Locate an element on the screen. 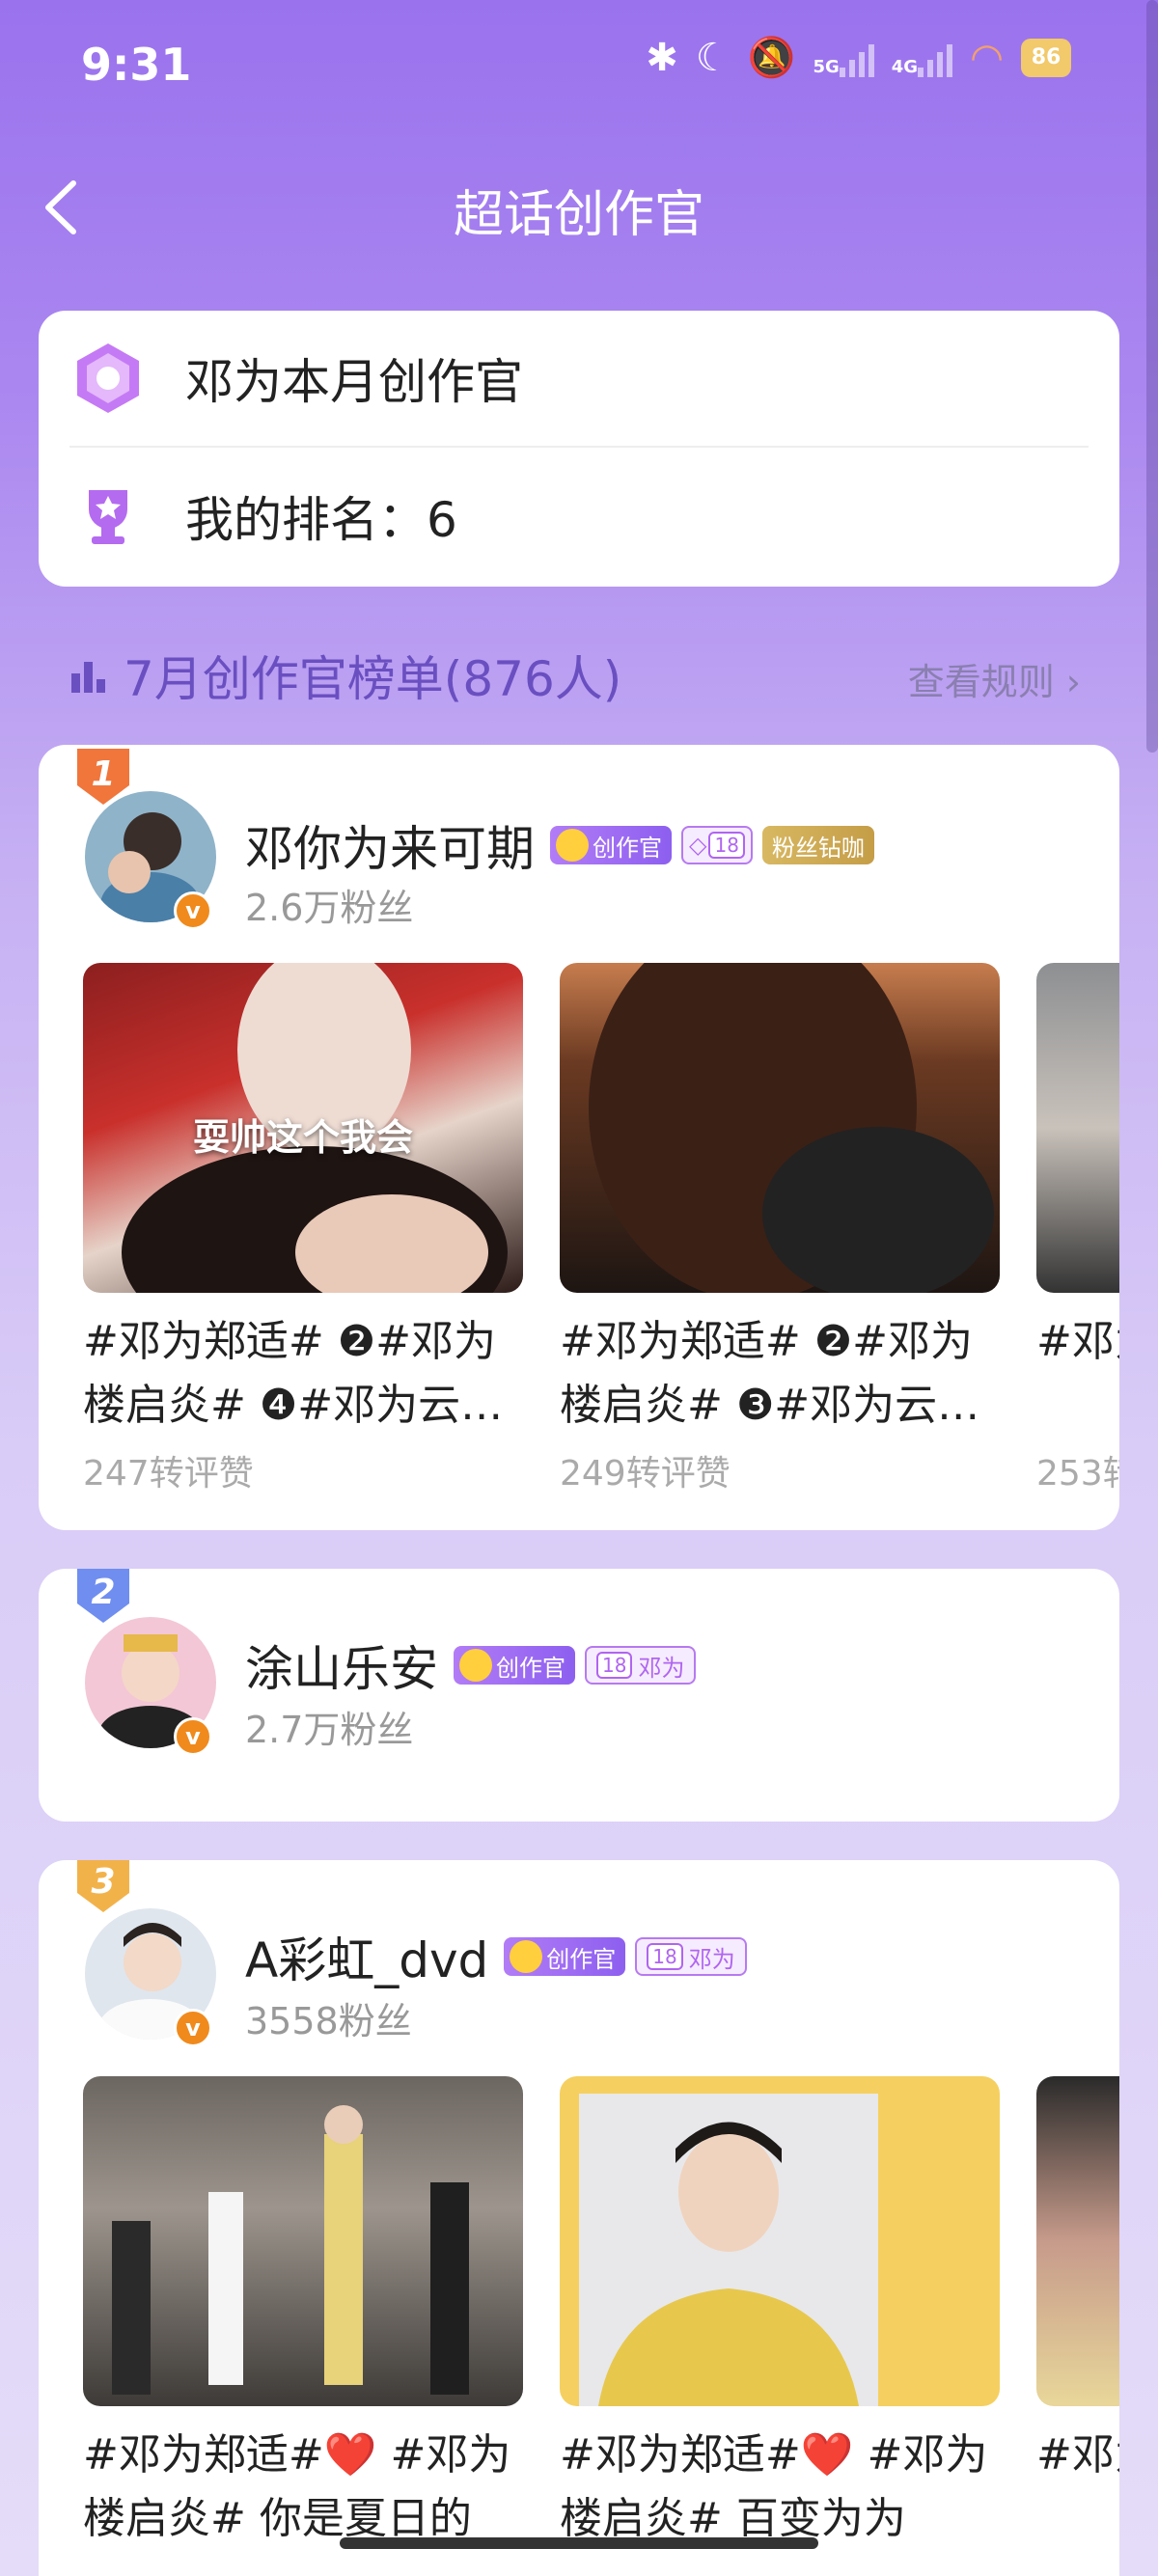  rank-2-medal-icon: 2 is located at coordinates (103, 1596).